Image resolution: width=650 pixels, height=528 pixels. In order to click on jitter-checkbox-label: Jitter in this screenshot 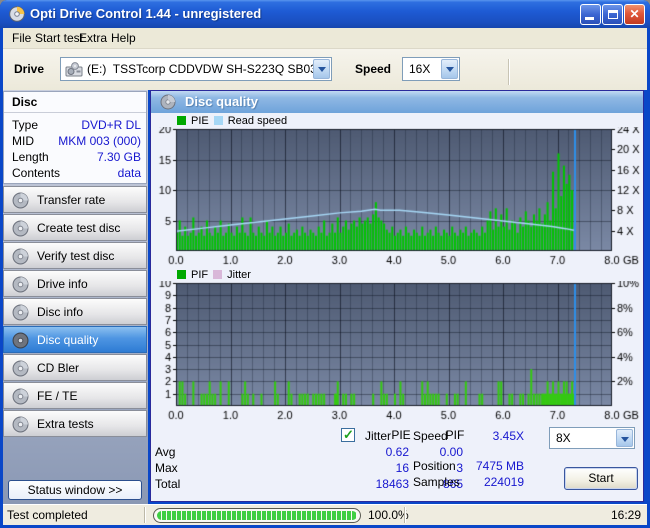, I will do `click(378, 436)`.